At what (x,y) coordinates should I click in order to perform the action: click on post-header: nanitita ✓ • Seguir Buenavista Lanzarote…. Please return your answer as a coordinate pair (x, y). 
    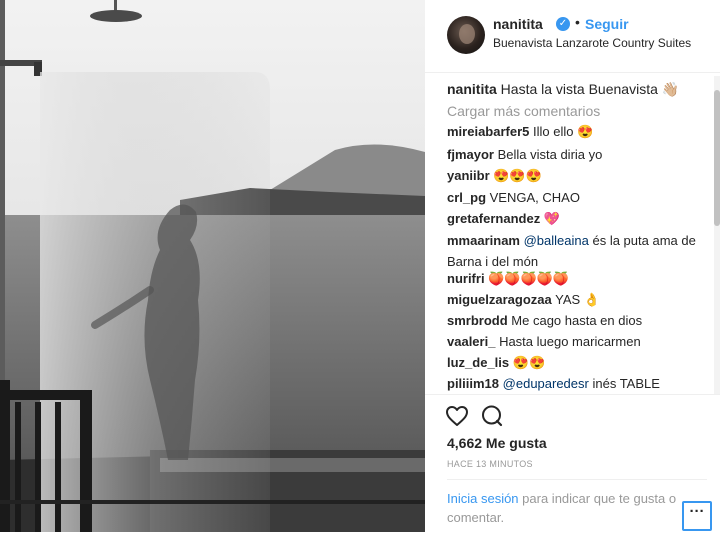
    Looking at the image, I should click on (572, 36).